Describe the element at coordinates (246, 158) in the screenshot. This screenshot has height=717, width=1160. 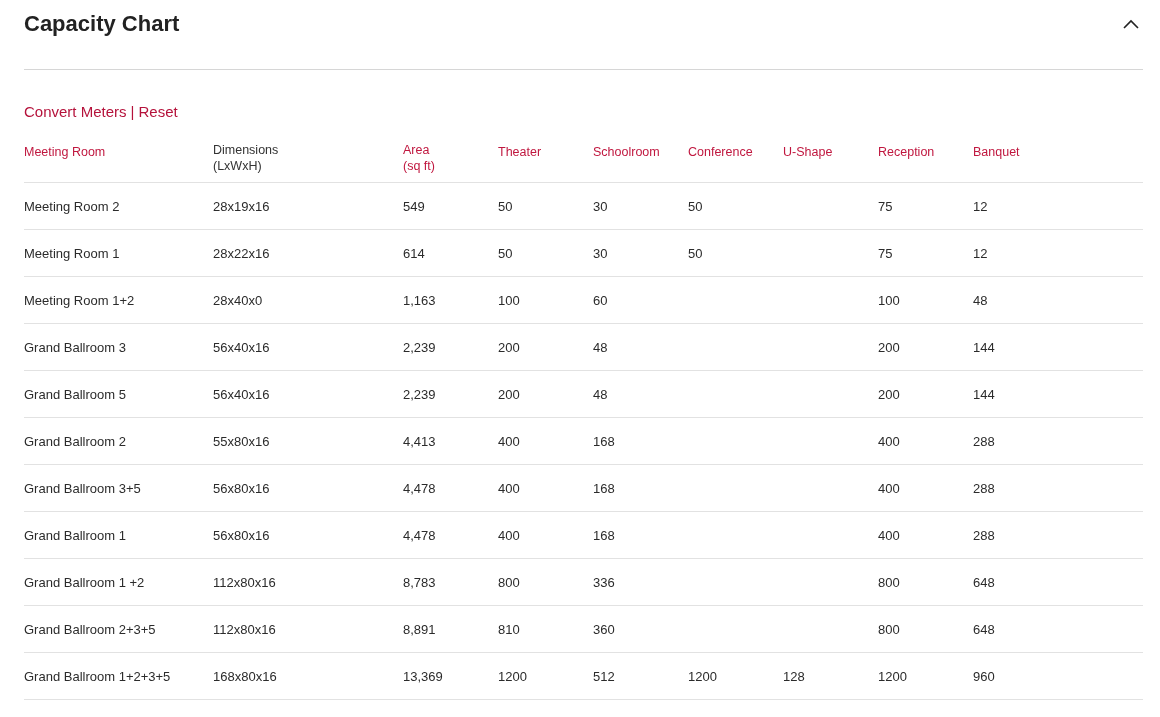
I see `column-header: Dimensions (LxWxH)` at that location.